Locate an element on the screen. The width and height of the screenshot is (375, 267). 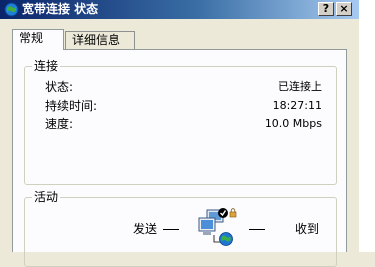
help-button: ? is located at coordinates (326, 9).